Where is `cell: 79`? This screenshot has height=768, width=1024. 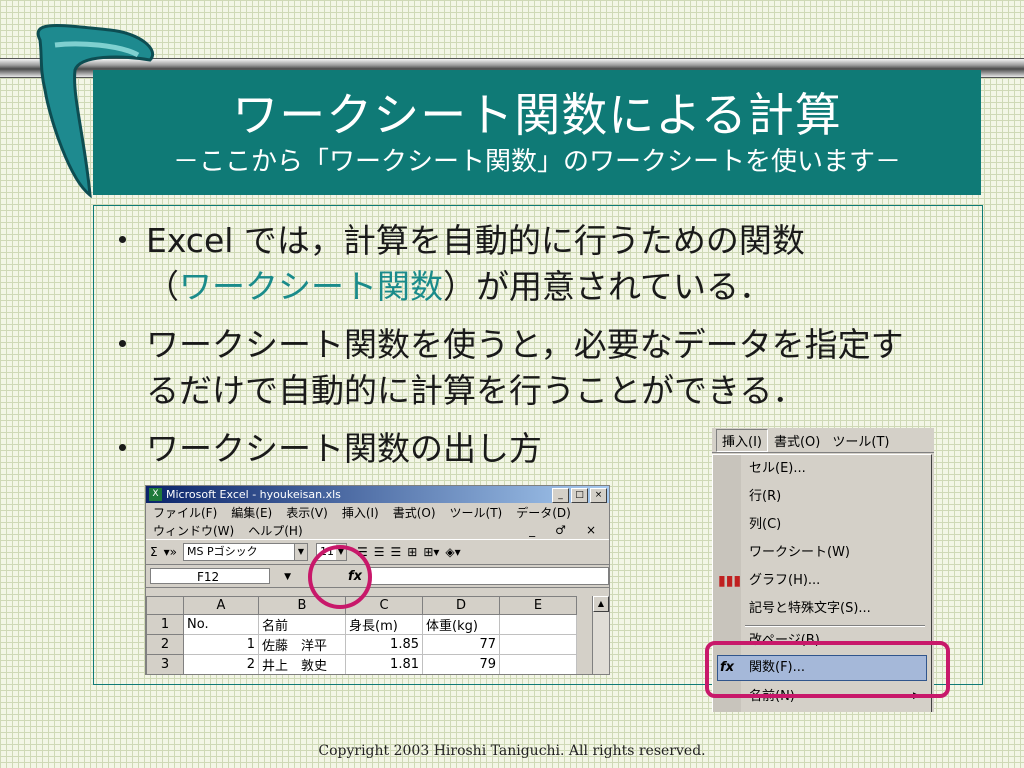 cell: 79 is located at coordinates (461, 664).